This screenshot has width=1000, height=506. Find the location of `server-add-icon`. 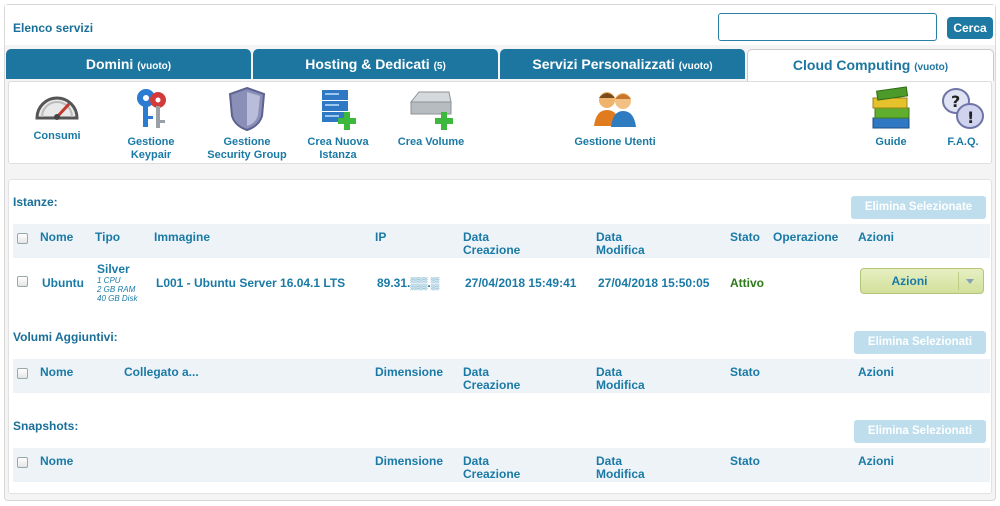

server-add-icon is located at coordinates (339, 110).